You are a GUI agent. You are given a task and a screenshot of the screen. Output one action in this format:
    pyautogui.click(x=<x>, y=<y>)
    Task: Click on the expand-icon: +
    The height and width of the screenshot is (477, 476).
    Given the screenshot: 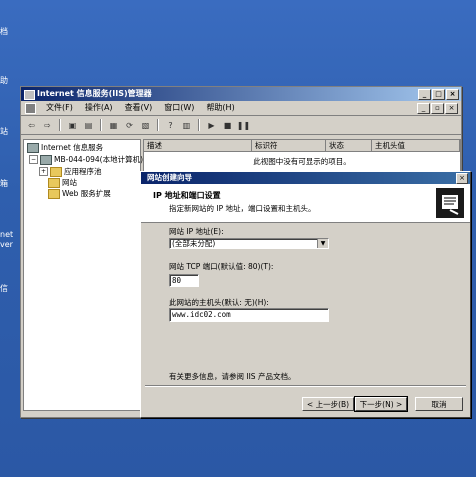 What is the action you would take?
    pyautogui.click(x=43, y=171)
    